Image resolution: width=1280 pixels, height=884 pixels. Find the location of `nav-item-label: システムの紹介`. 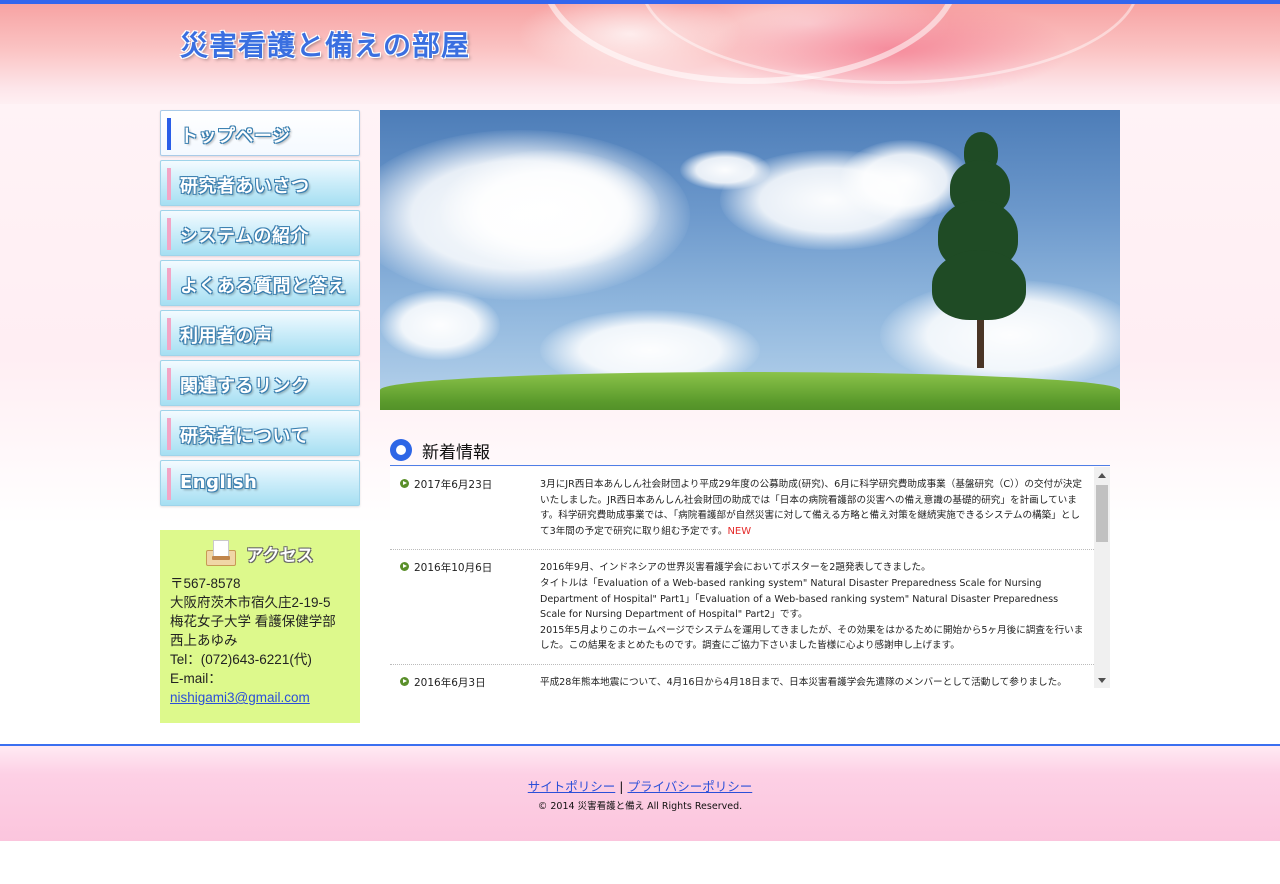

nav-item-label: システムの紹介 is located at coordinates (244, 236).